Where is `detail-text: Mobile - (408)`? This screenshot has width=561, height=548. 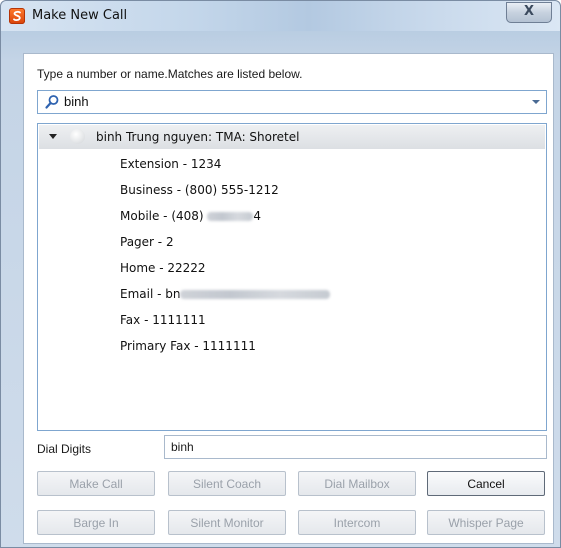 detail-text: Mobile - (408) is located at coordinates (164, 216).